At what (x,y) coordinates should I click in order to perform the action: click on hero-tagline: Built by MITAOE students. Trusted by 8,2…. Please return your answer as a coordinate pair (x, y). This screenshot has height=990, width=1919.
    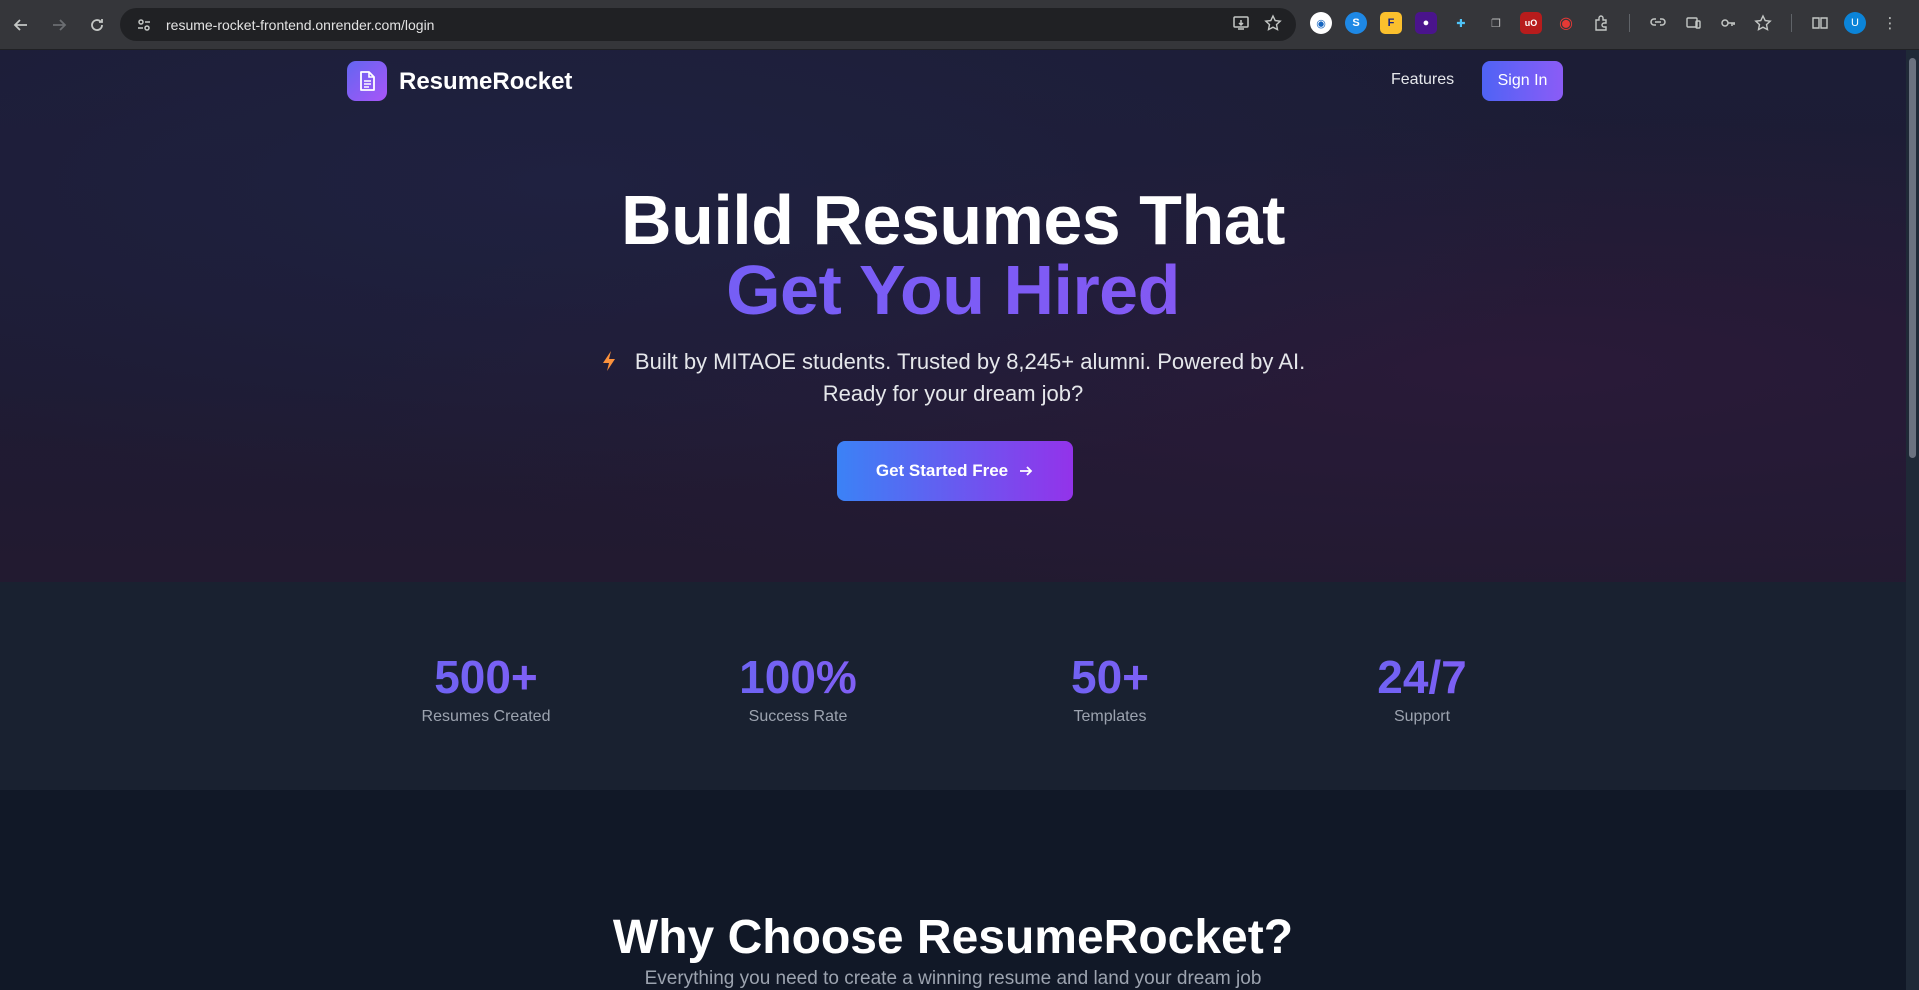
    Looking at the image, I should click on (953, 378).